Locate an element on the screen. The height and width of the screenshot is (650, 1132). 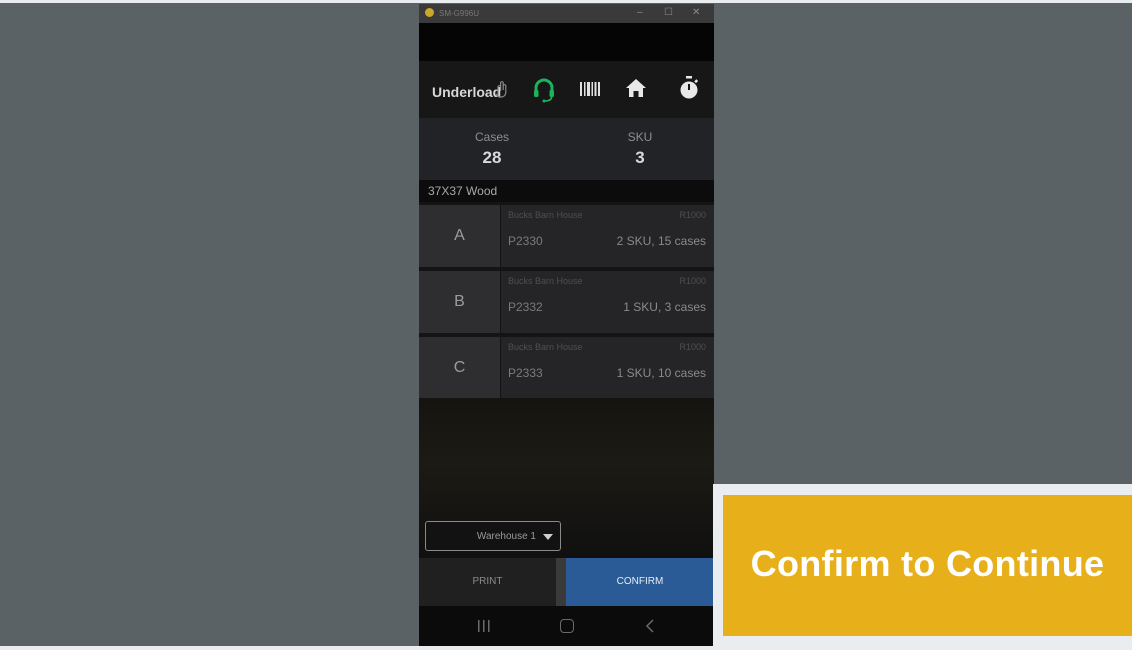
window-title: SM-G996U is located at coordinates (459, 13).